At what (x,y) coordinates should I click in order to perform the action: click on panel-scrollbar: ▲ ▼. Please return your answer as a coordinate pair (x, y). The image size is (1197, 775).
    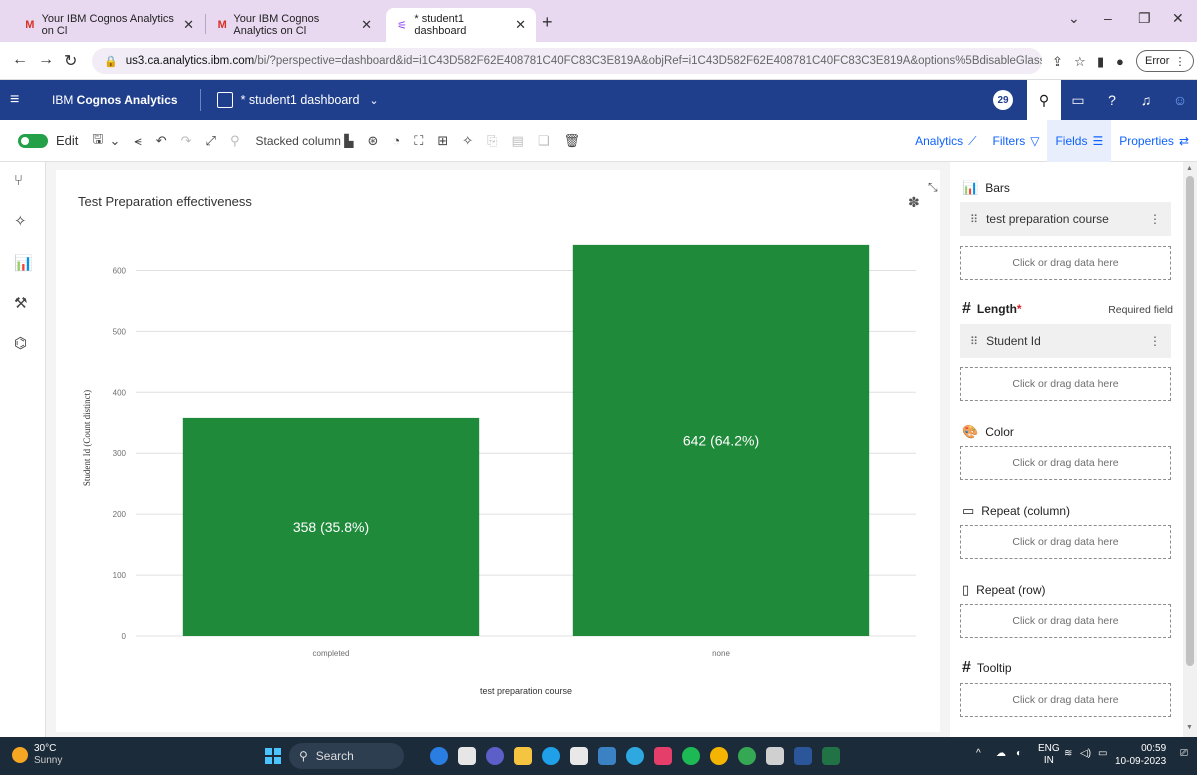
    Looking at the image, I should click on (1190, 449).